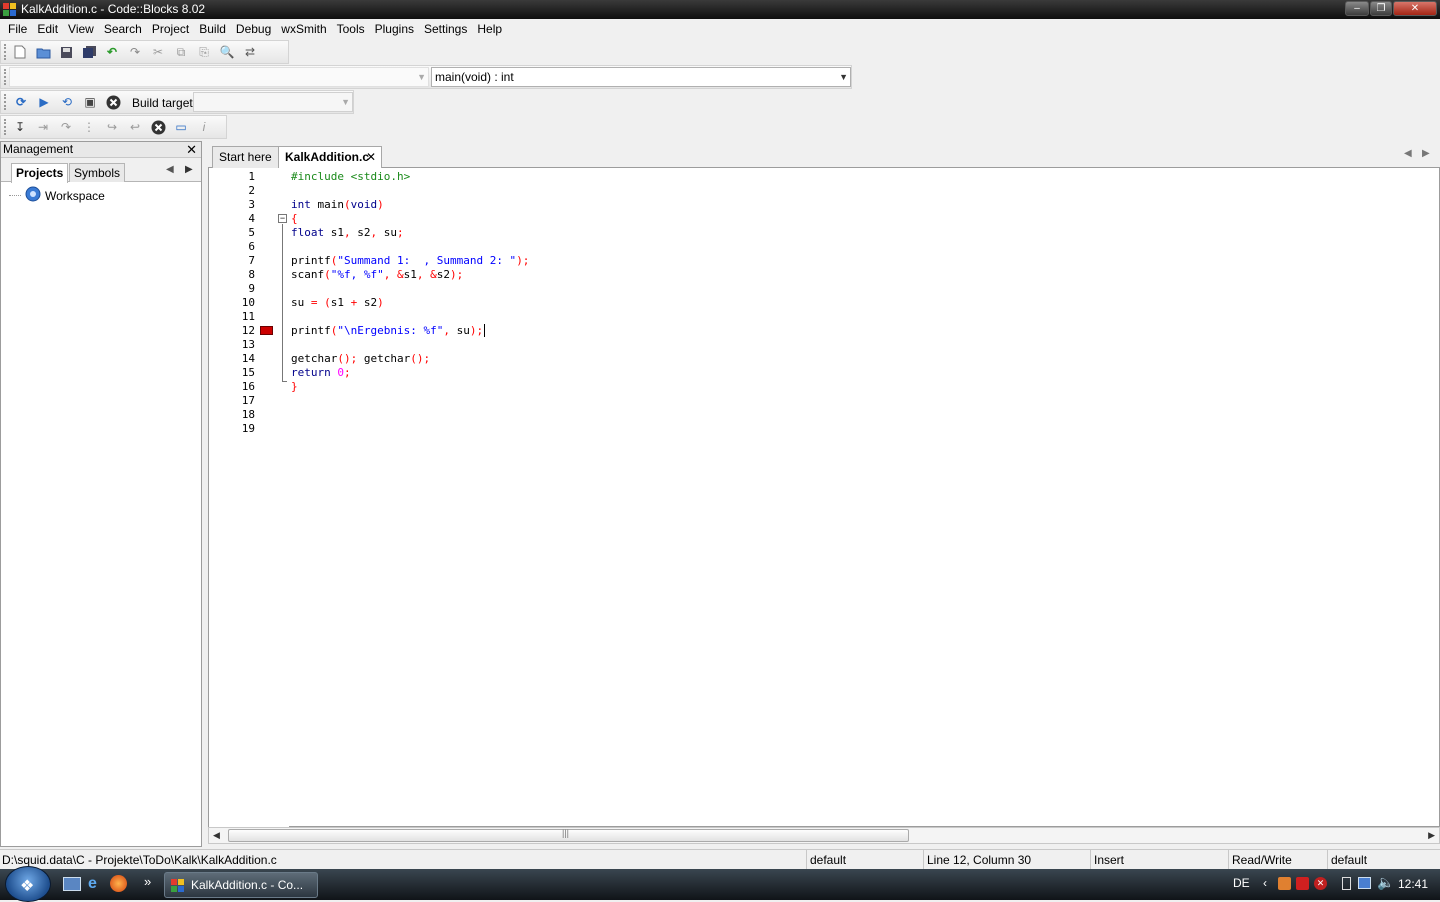  What do you see at coordinates (147, 881) in the screenshot?
I see `chevron-right-icon: »` at bounding box center [147, 881].